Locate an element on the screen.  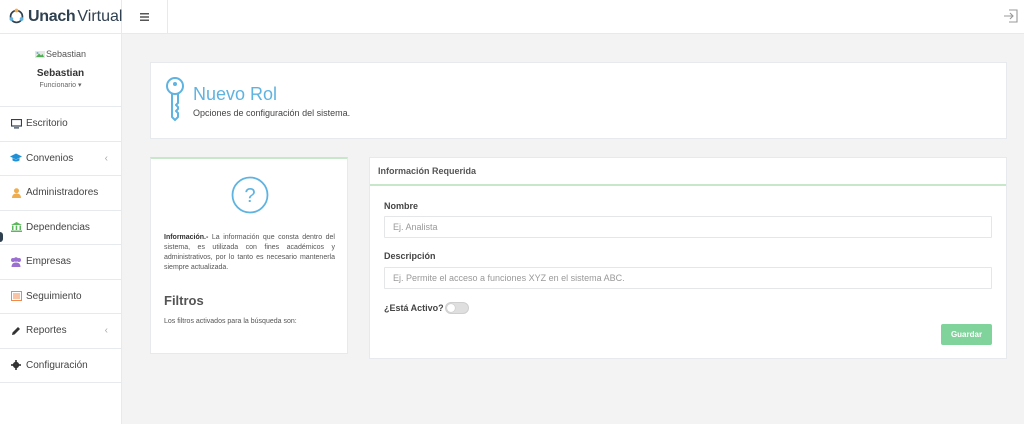
sidebar-item-dependencias: Dependencias is located at coordinates (60, 228).